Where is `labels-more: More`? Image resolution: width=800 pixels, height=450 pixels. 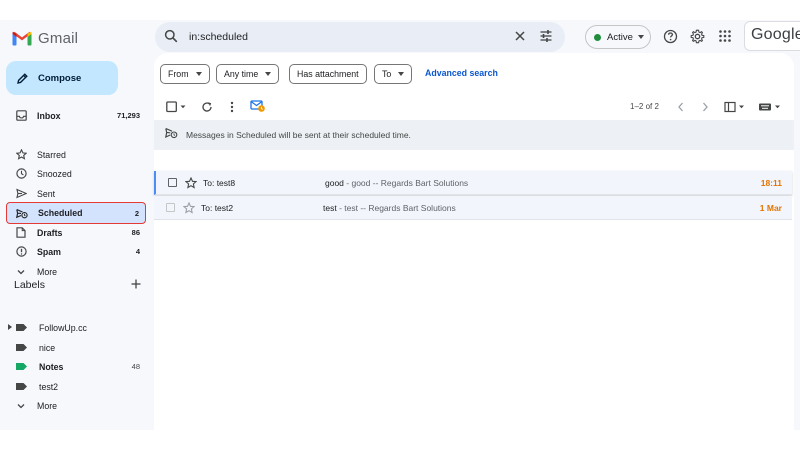
labels-more: More is located at coordinates (76, 405).